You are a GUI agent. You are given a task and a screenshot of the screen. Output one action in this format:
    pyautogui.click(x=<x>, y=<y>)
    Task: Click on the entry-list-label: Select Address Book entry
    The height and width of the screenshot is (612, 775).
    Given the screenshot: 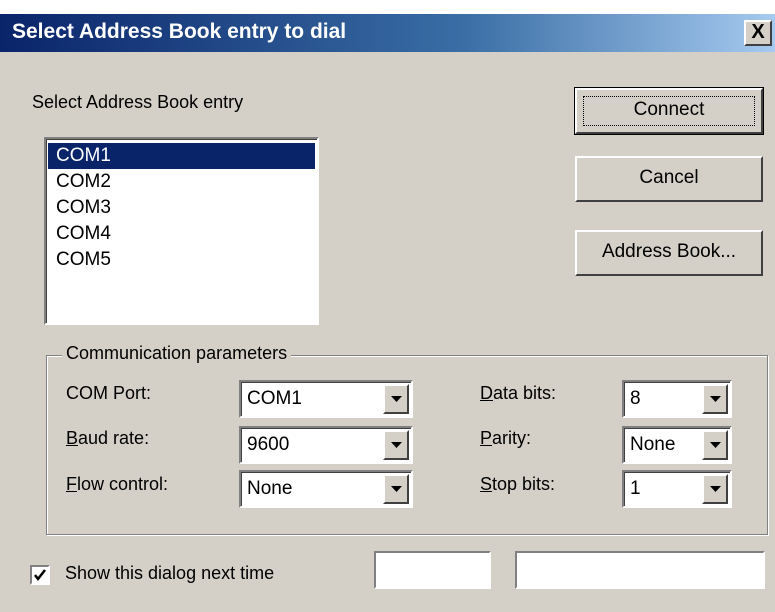 What is the action you would take?
    pyautogui.click(x=138, y=102)
    